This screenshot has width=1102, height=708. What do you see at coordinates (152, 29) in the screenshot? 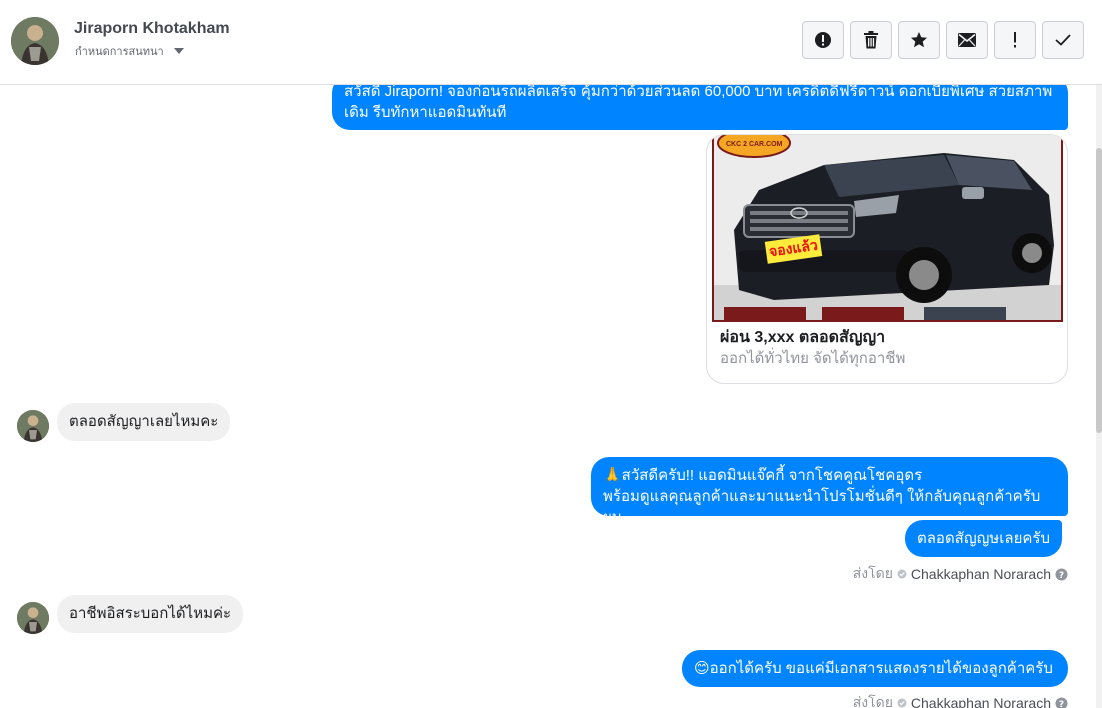
I see `contact-name: Jiraporn Khotakham` at bounding box center [152, 29].